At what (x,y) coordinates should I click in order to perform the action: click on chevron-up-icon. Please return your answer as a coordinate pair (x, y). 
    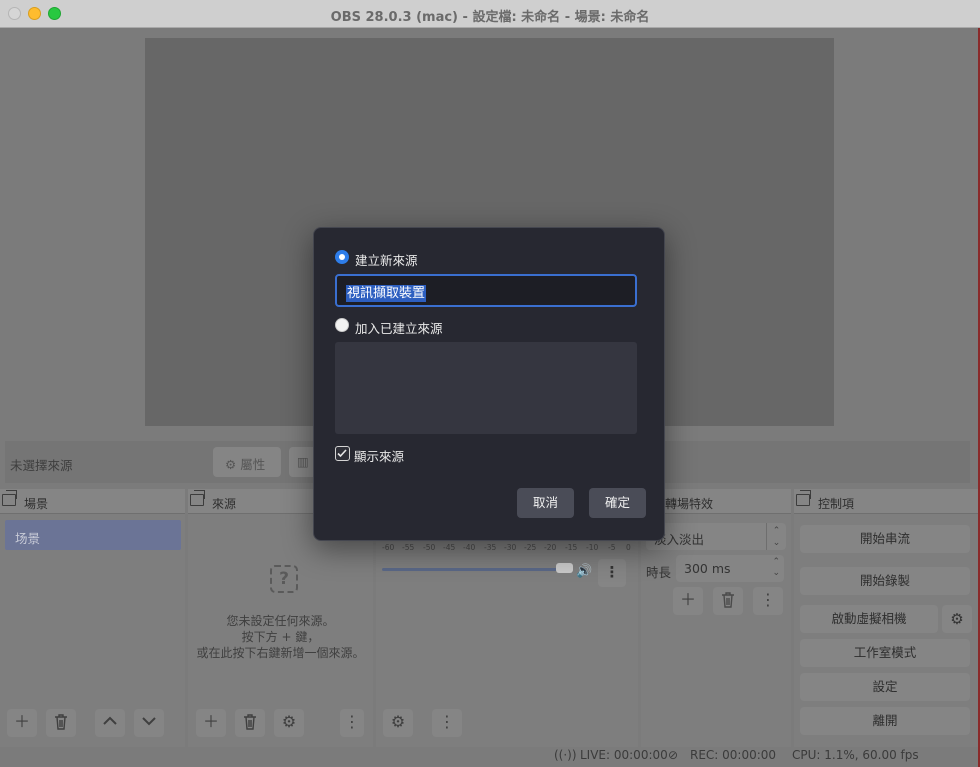
    Looking at the image, I should click on (110, 720).